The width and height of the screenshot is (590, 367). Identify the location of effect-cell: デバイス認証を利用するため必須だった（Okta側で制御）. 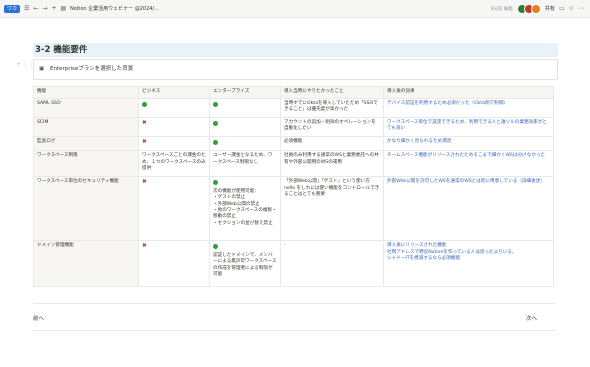
(468, 108).